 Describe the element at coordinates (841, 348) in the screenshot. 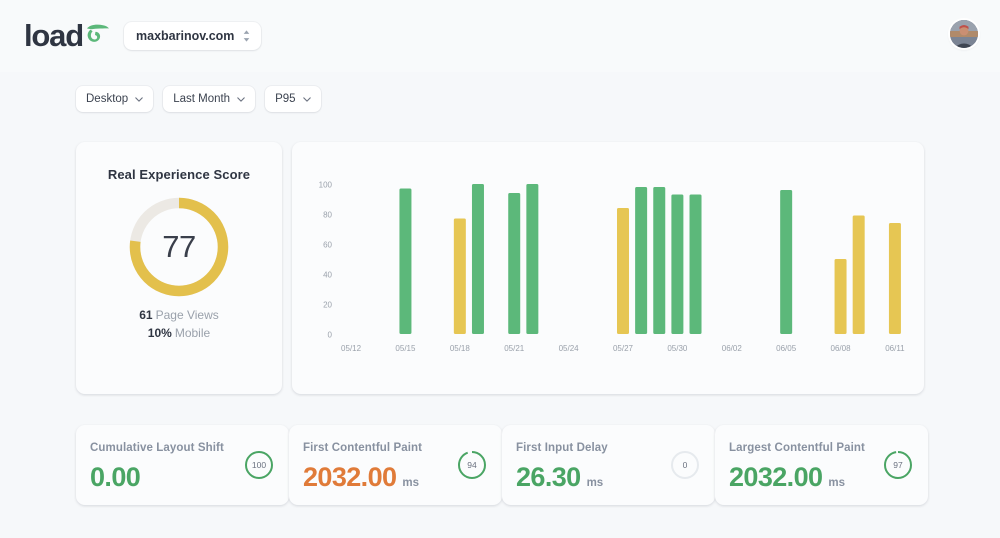

I see `x-axis-tick-label: 06/08` at that location.